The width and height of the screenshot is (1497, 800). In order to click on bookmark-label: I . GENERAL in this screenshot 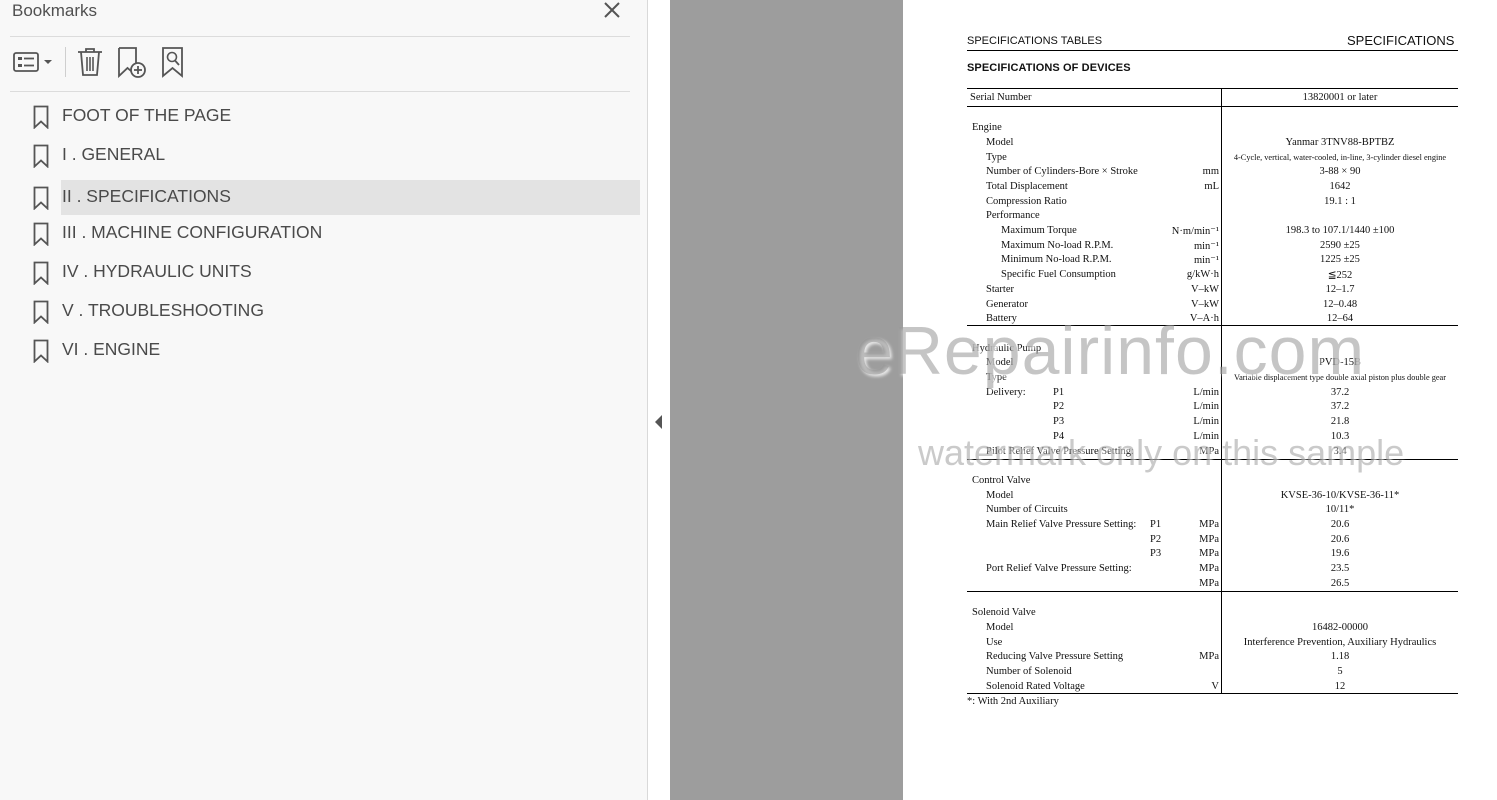, I will do `click(114, 154)`.